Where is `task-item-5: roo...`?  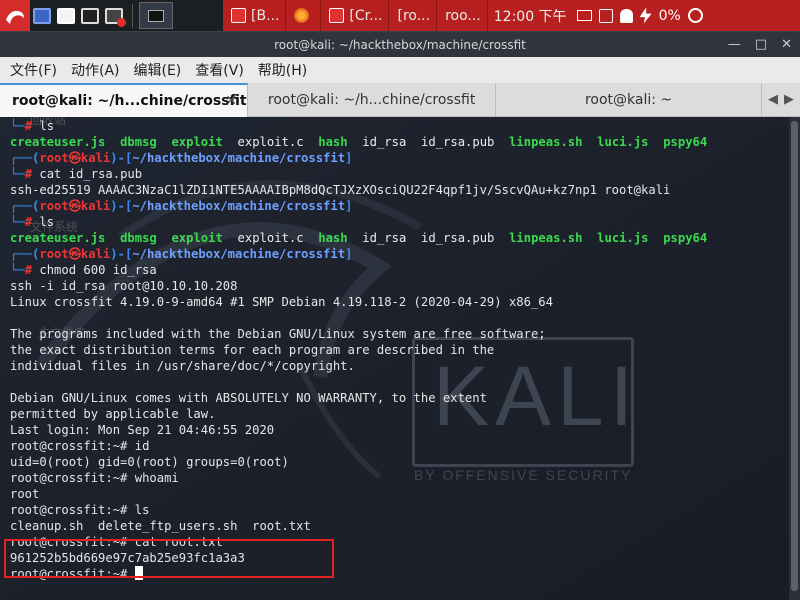 task-item-5: roo... is located at coordinates (244, 66).